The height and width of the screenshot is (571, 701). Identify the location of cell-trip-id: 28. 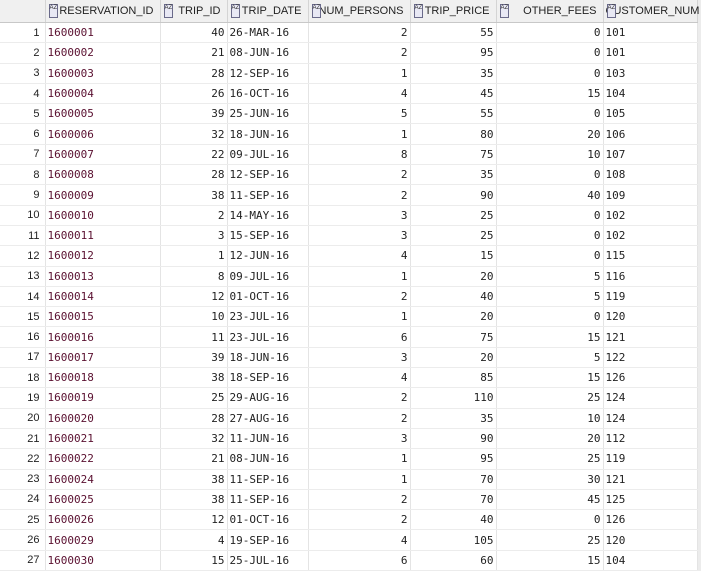
(194, 418).